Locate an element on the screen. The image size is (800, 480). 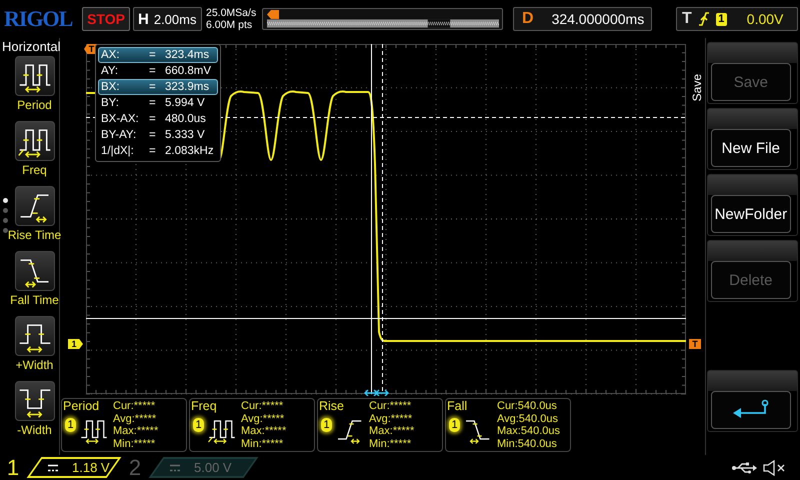
channel-scale: 5.00 V is located at coordinates (213, 467).